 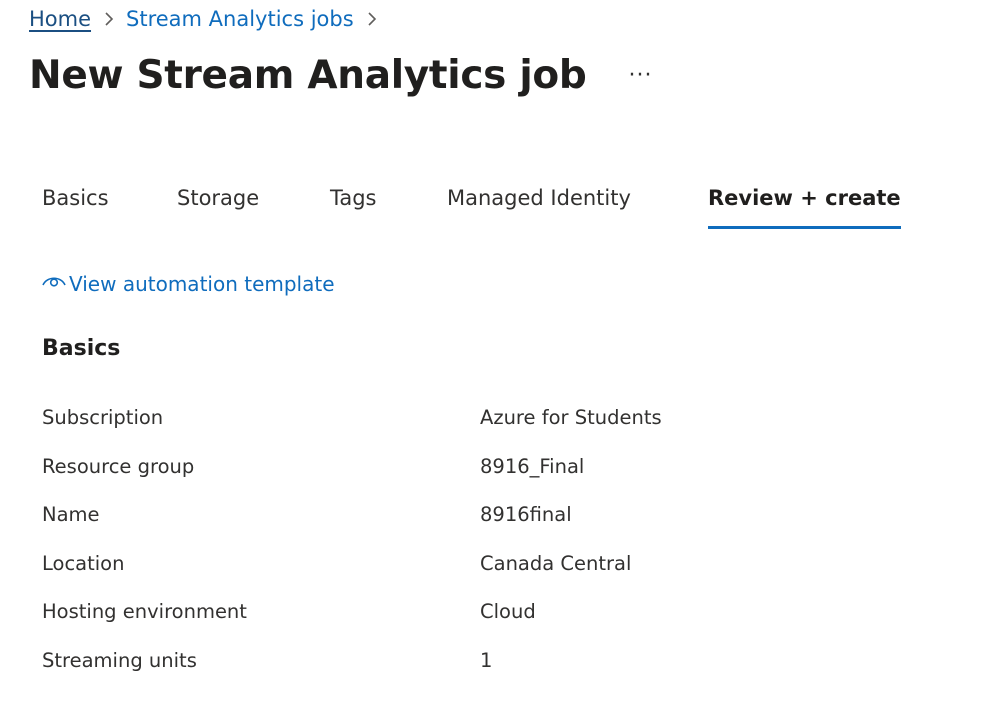 I want to click on tab-basics: Basics, so click(x=75, y=201).